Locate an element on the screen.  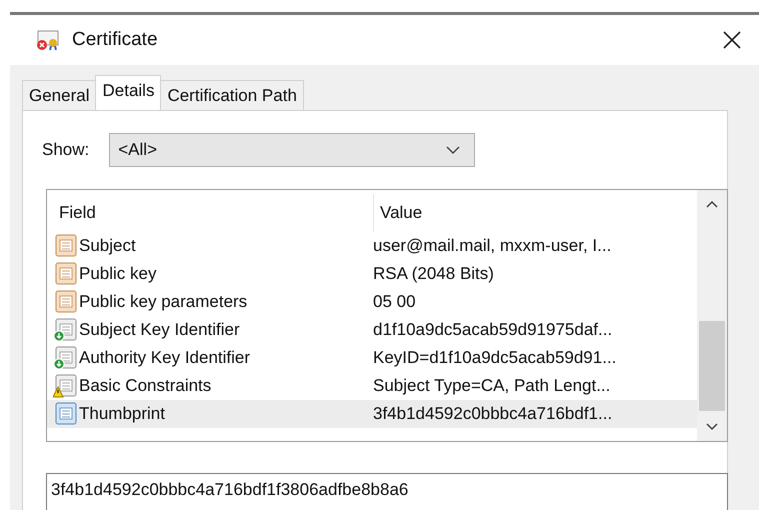
scrollbar is located at coordinates (712, 315).